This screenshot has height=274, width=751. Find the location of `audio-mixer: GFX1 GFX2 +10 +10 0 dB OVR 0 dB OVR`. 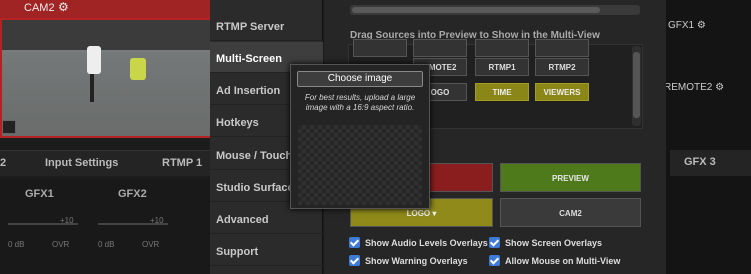

audio-mixer: GFX1 GFX2 +10 +10 0 dB OVR 0 dB OVR is located at coordinates (106, 226).